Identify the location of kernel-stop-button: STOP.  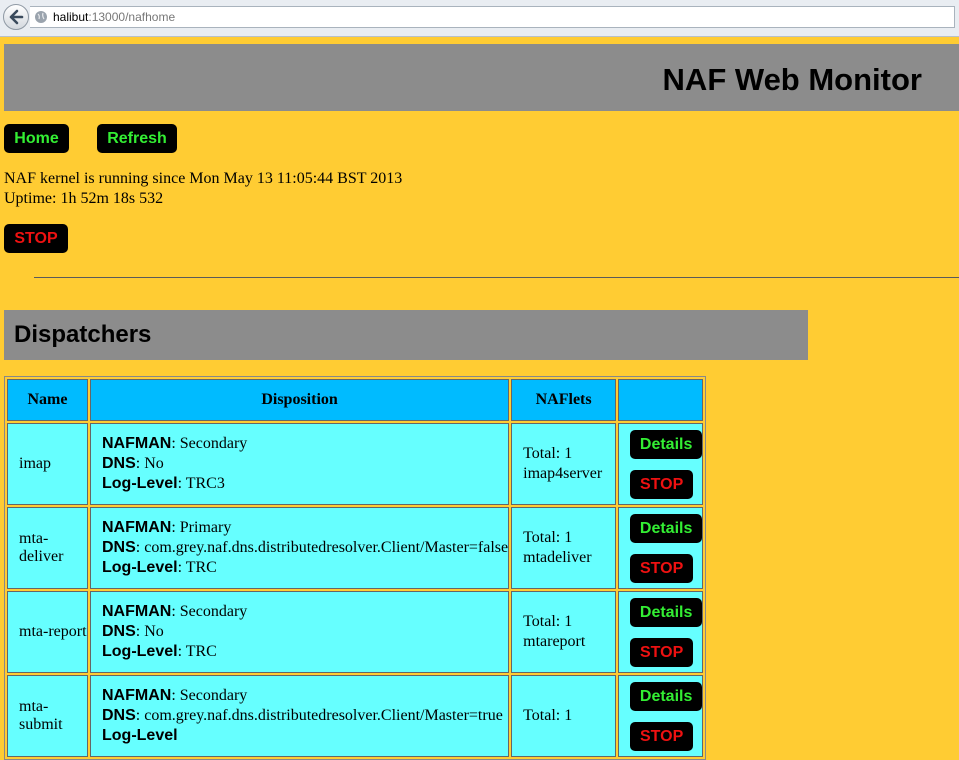
(36, 238).